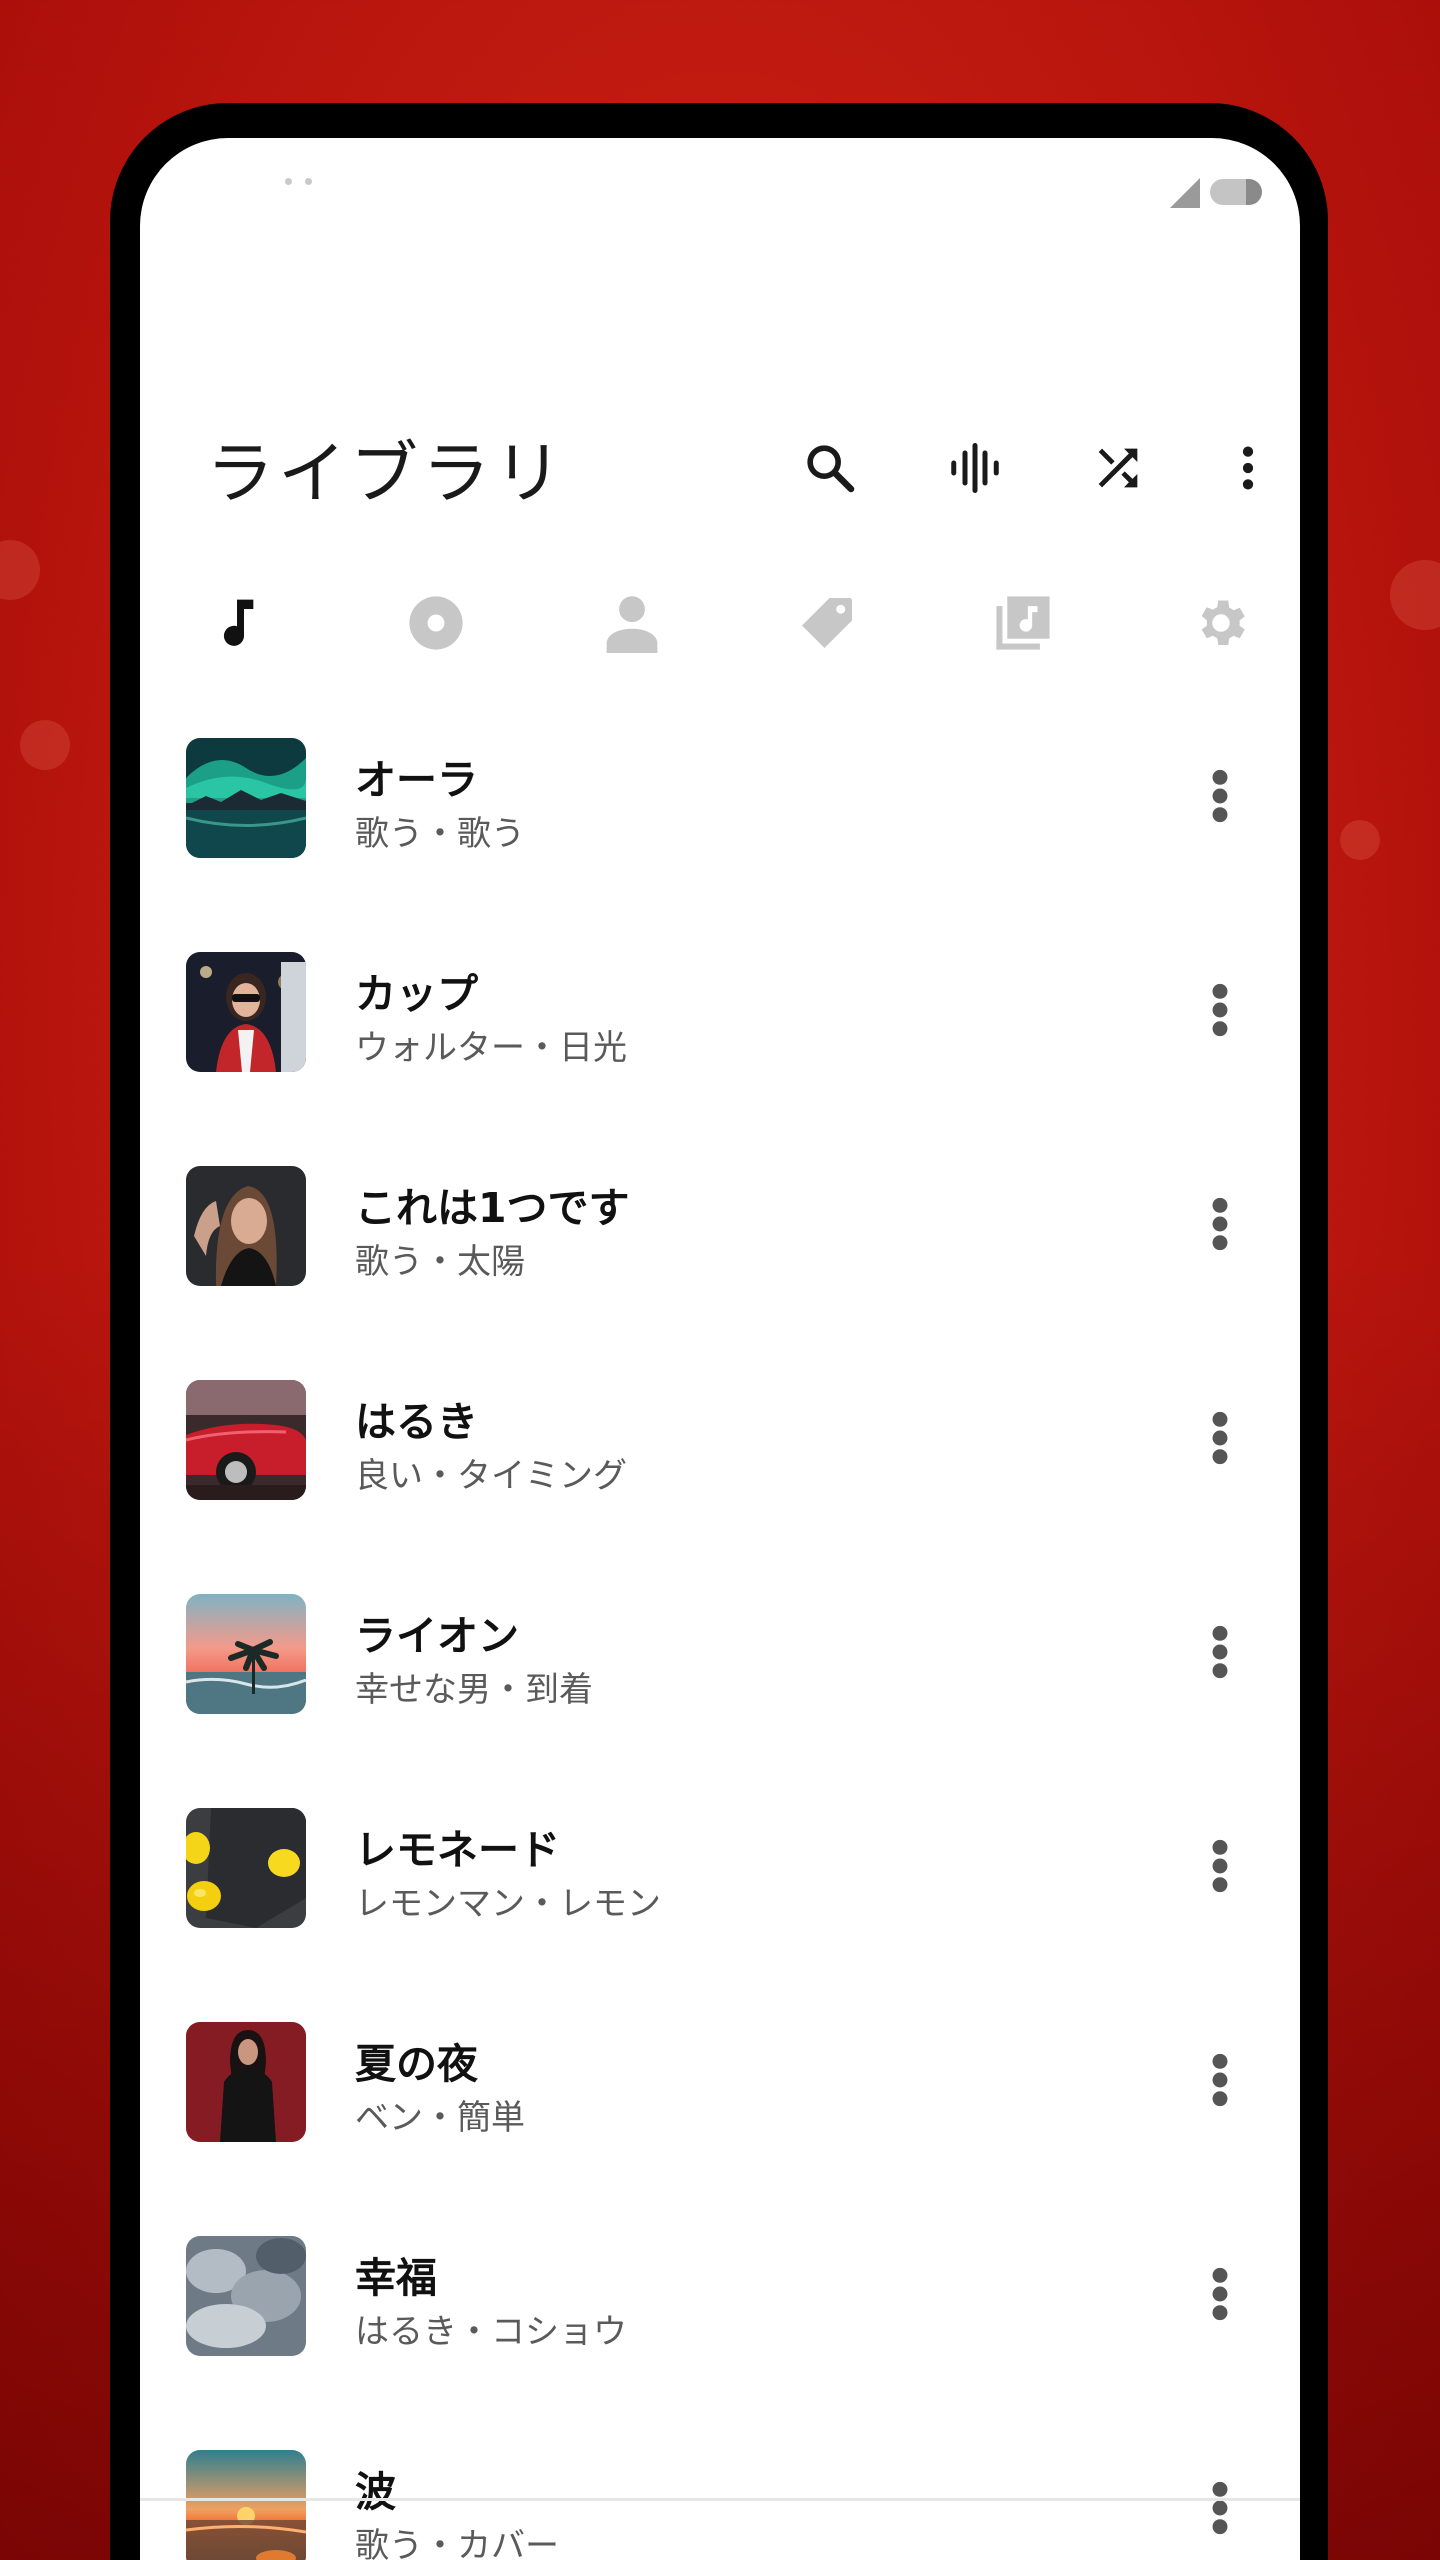 This screenshot has width=1440, height=2560. I want to click on list-item: 波 歌う・カバー, so click(720, 2490).